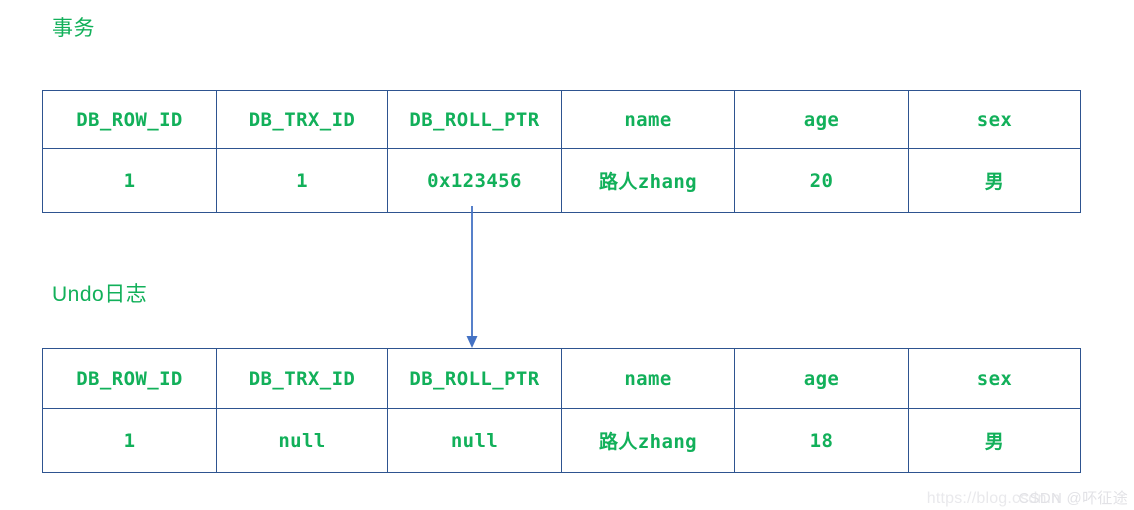  I want to click on cell-db-roll-ptr: null, so click(474, 440).